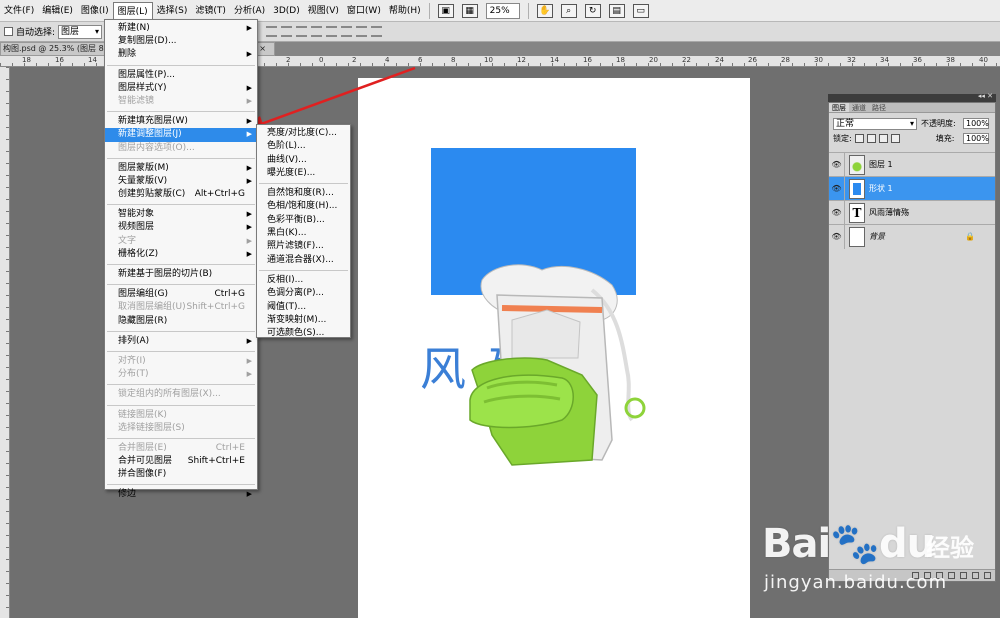 The height and width of the screenshot is (618, 1000). What do you see at coordinates (377, 31) in the screenshot?
I see `distribute-horizontal-icon` at bounding box center [377, 31].